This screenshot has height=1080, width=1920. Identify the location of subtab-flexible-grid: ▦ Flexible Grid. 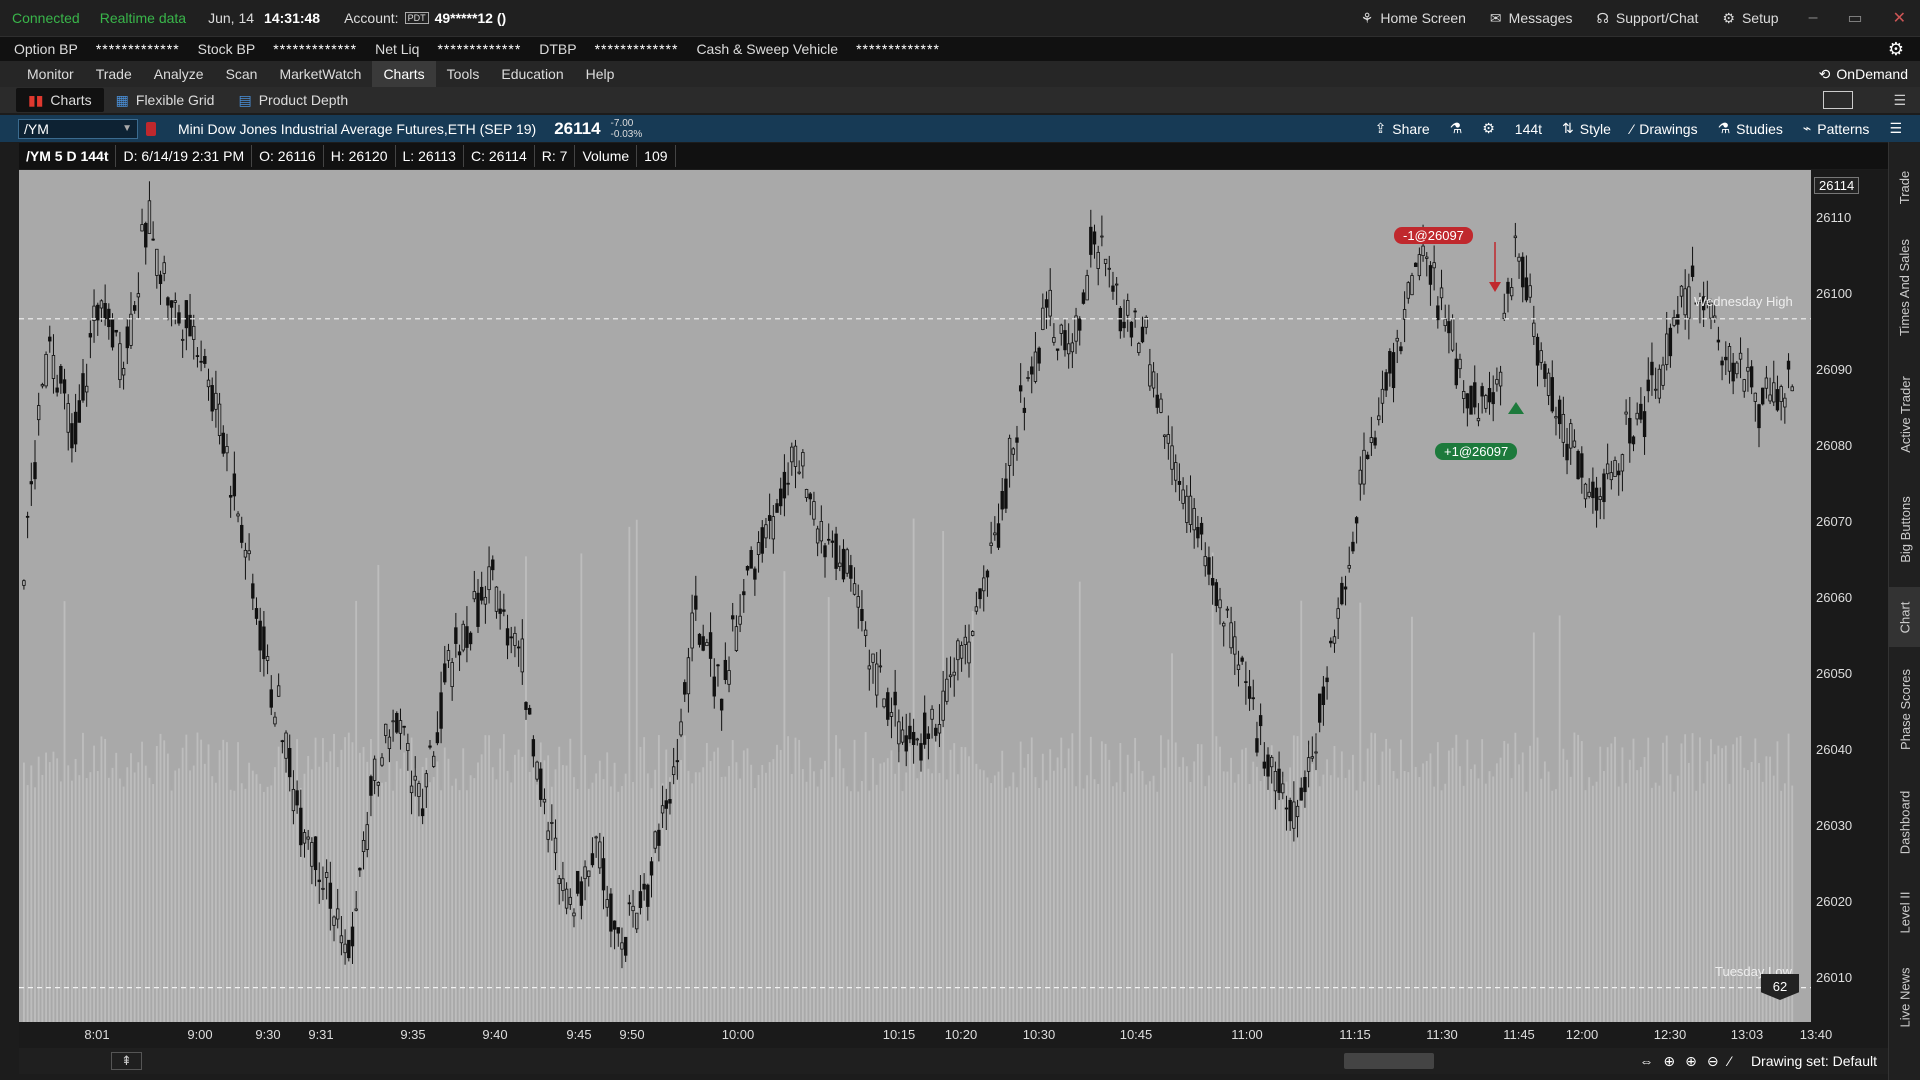
(165, 100).